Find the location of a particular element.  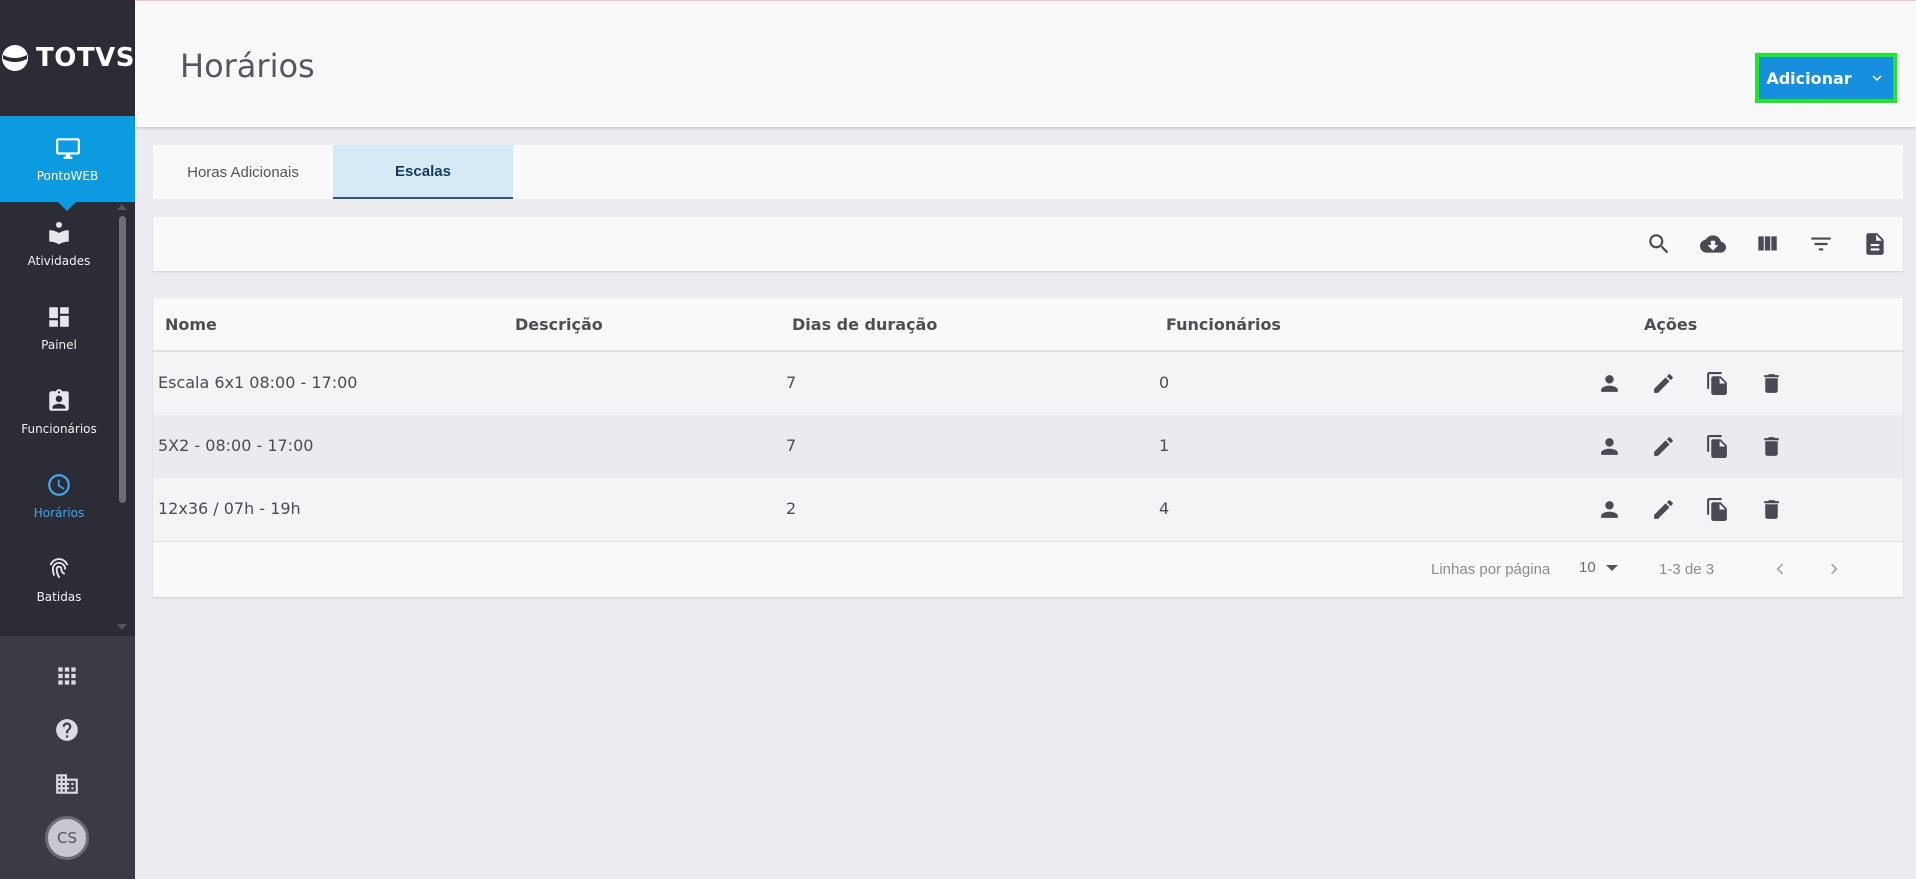

add-button-label: Adicionar is located at coordinates (1809, 78).